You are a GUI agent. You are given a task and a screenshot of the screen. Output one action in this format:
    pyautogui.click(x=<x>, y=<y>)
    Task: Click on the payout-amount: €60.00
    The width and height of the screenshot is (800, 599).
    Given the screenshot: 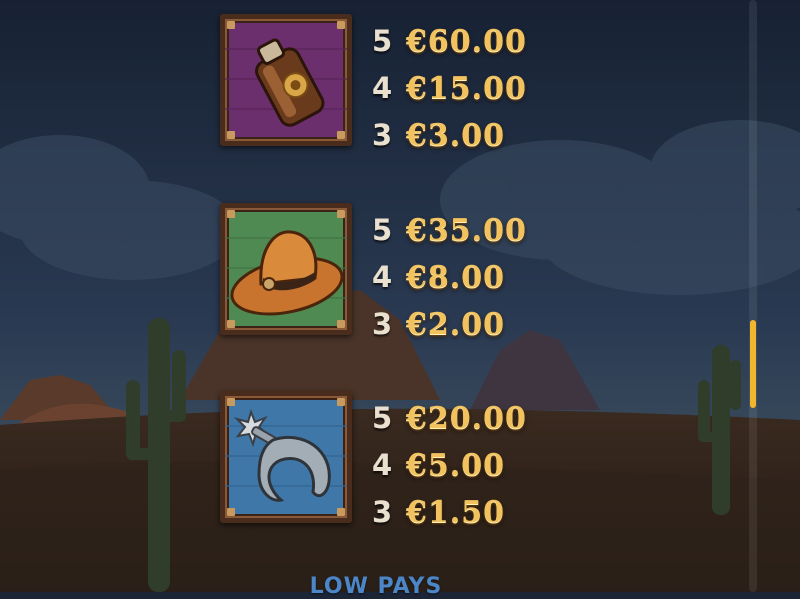 What is the action you would take?
    pyautogui.click(x=466, y=41)
    